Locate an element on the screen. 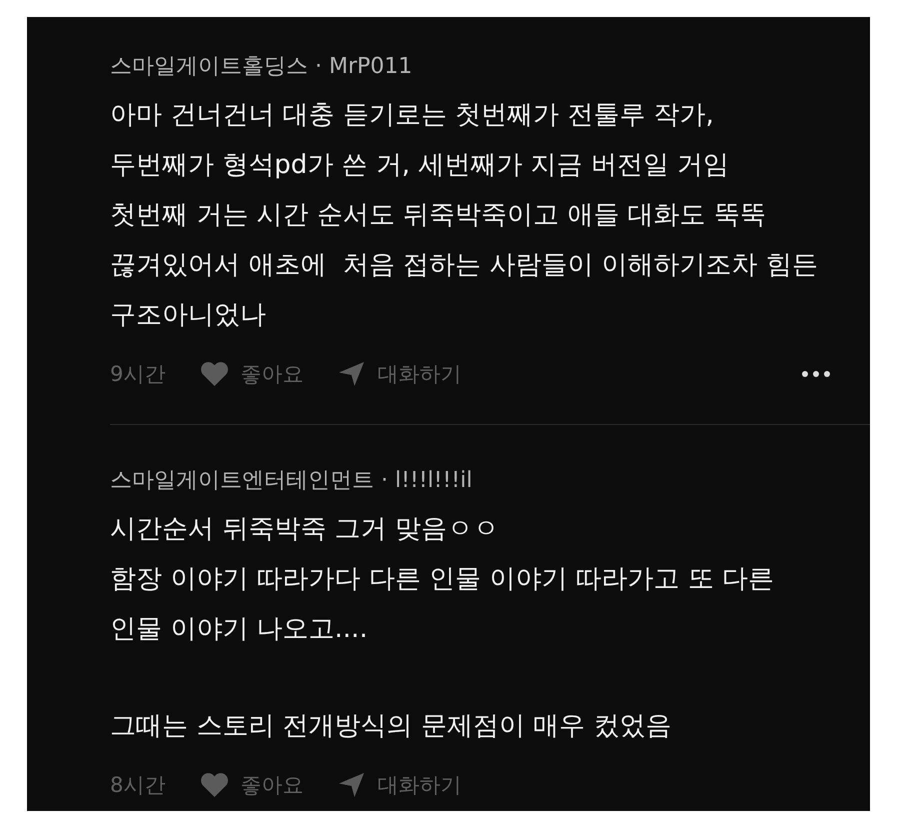  comment-text: 그때는 스토리 전개방식의 문제점이 매우 컸었음 is located at coordinates (391, 726).